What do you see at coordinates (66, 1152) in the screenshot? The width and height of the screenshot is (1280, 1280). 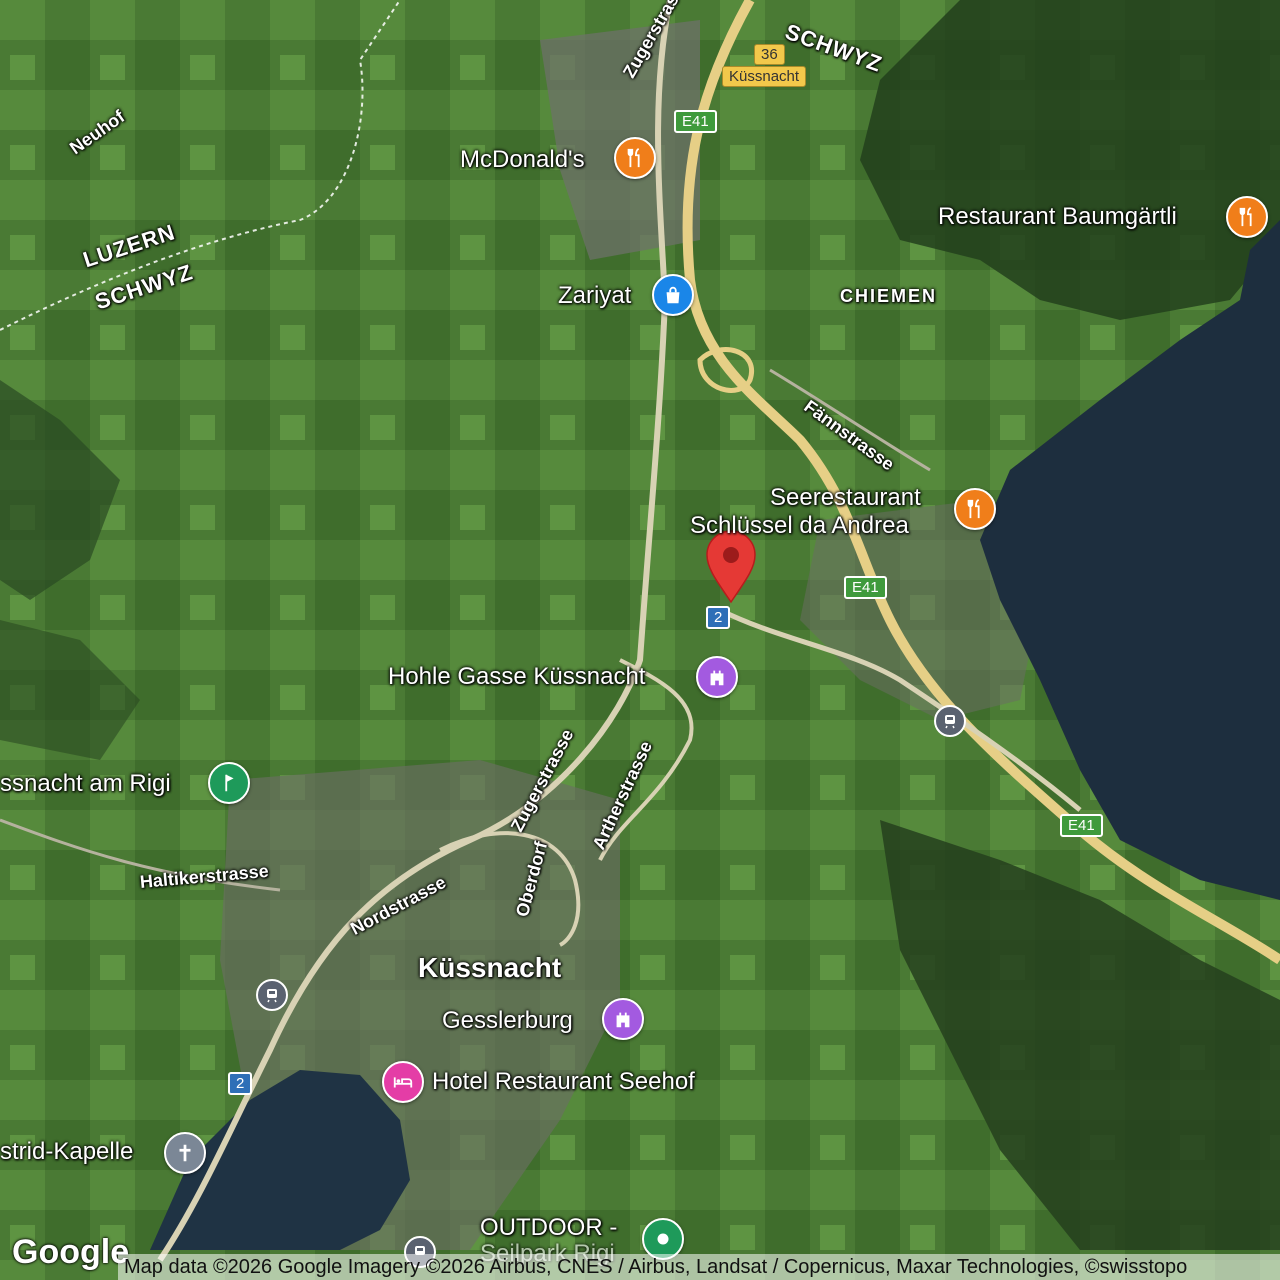 I see `poi-label: strid-Kapelle` at bounding box center [66, 1152].